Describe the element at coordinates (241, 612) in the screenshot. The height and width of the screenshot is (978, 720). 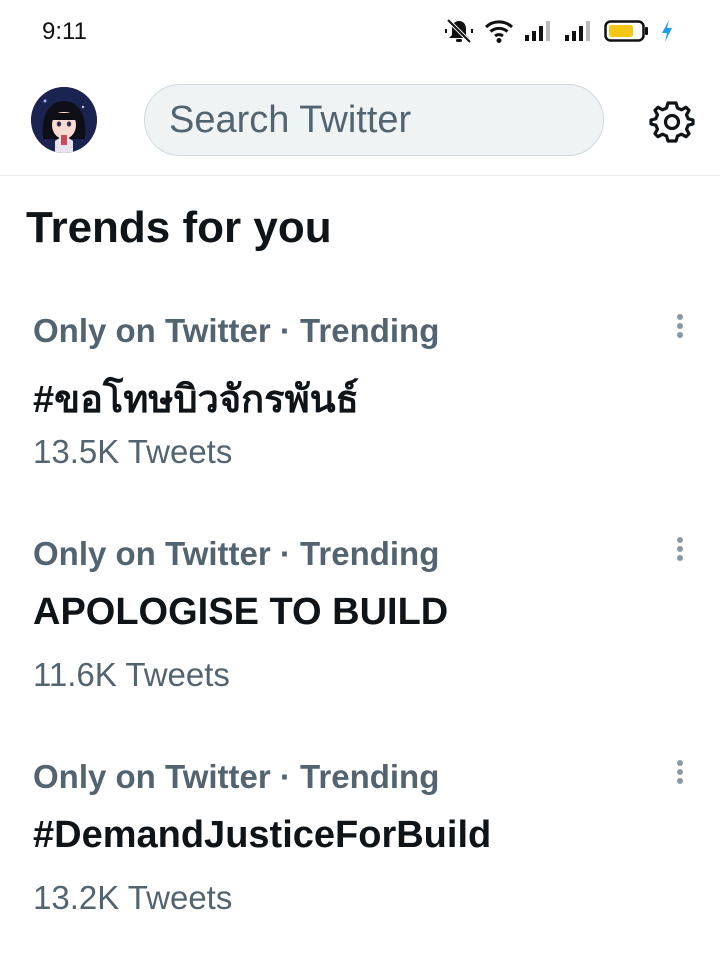
I see `trend-name: APOLOGISE TO BUILD` at that location.